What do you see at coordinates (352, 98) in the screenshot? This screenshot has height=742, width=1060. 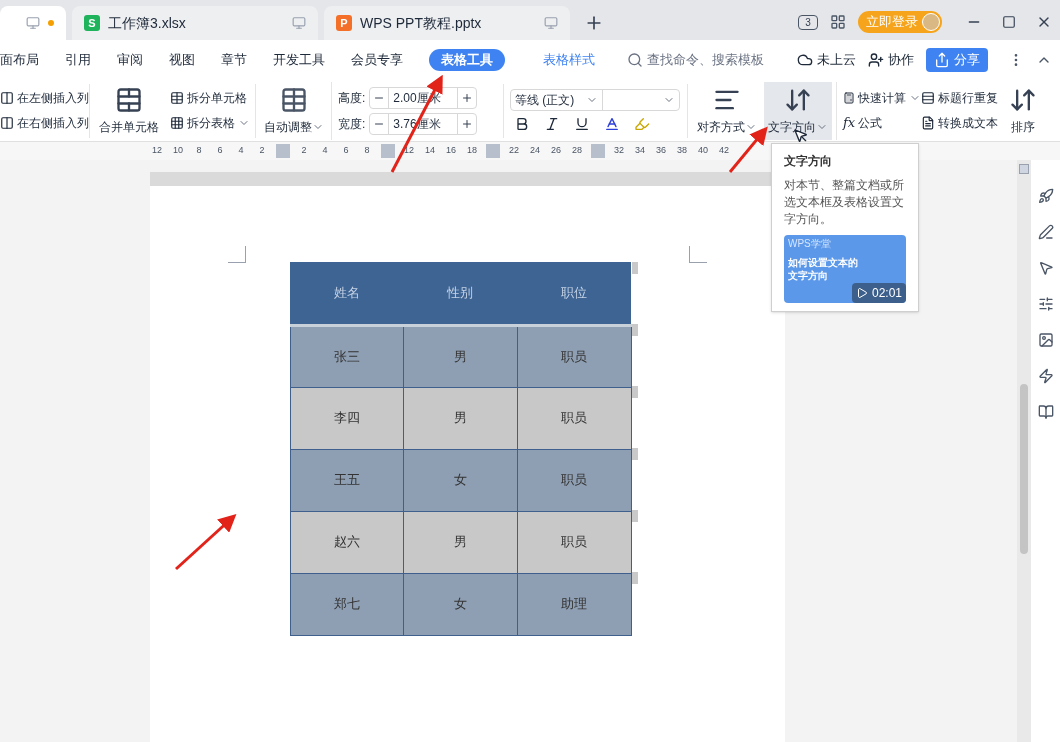 I see `stepper-label: 高度:` at bounding box center [352, 98].